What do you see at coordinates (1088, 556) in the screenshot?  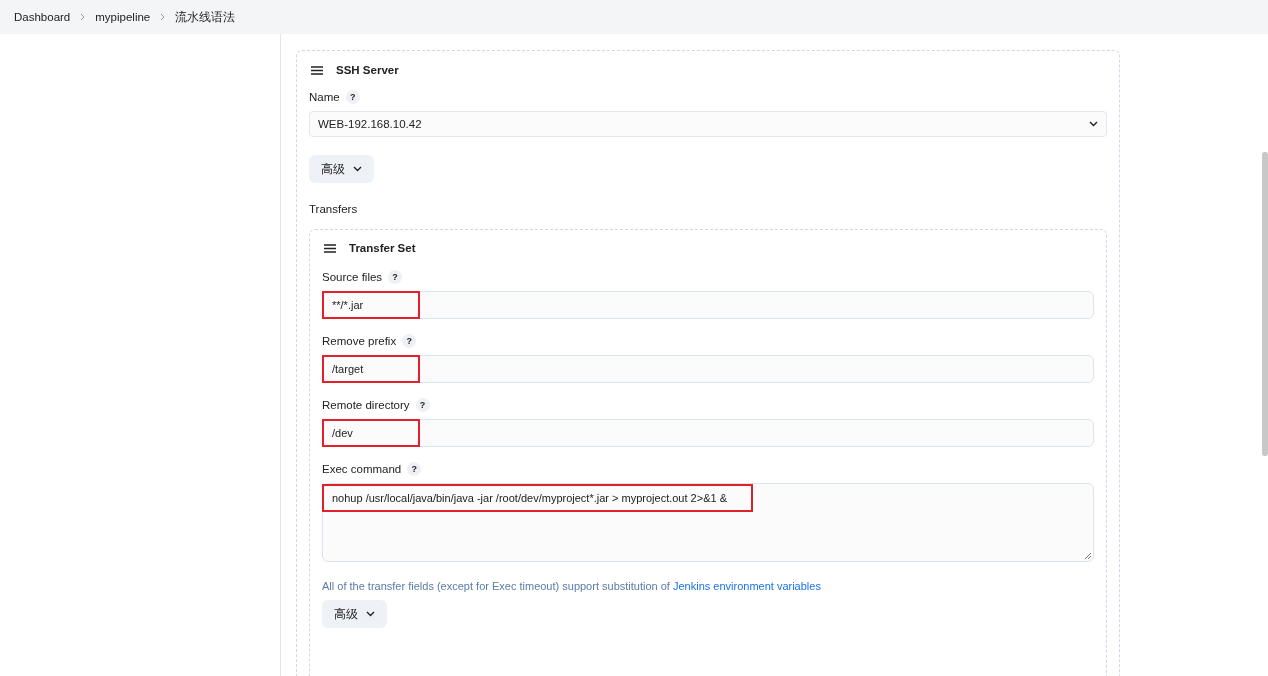 I see `resize-grip-icon` at bounding box center [1088, 556].